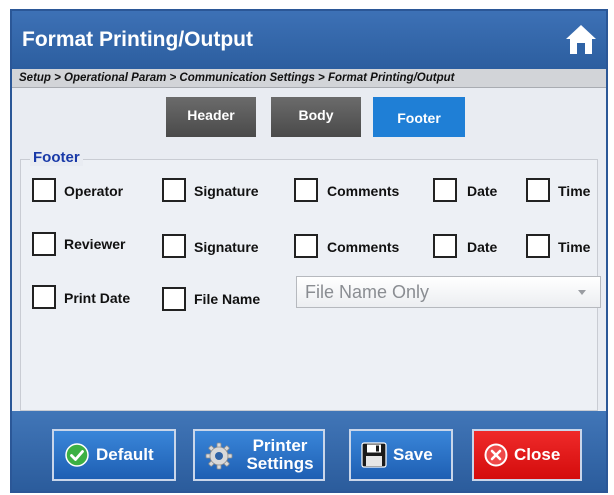 This screenshot has width=614, height=495. I want to click on operator-time-label: Time, so click(574, 191).